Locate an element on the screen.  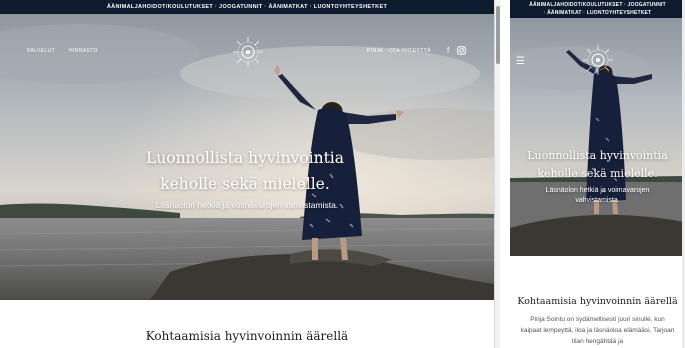
mobile-hero-heading-line2: keholle sekä mielelle. is located at coordinates (597, 173).